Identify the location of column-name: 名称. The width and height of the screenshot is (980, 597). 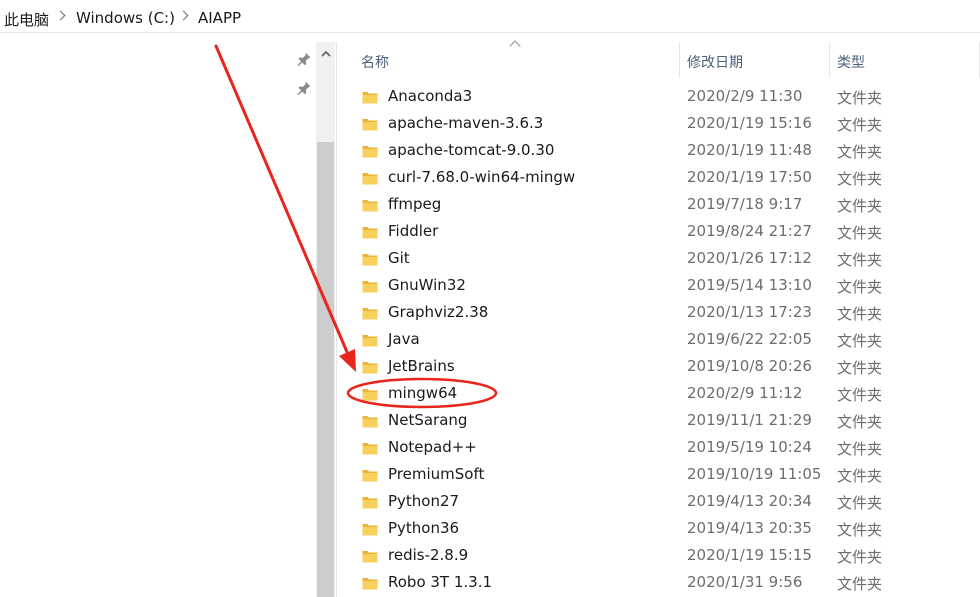
(375, 62).